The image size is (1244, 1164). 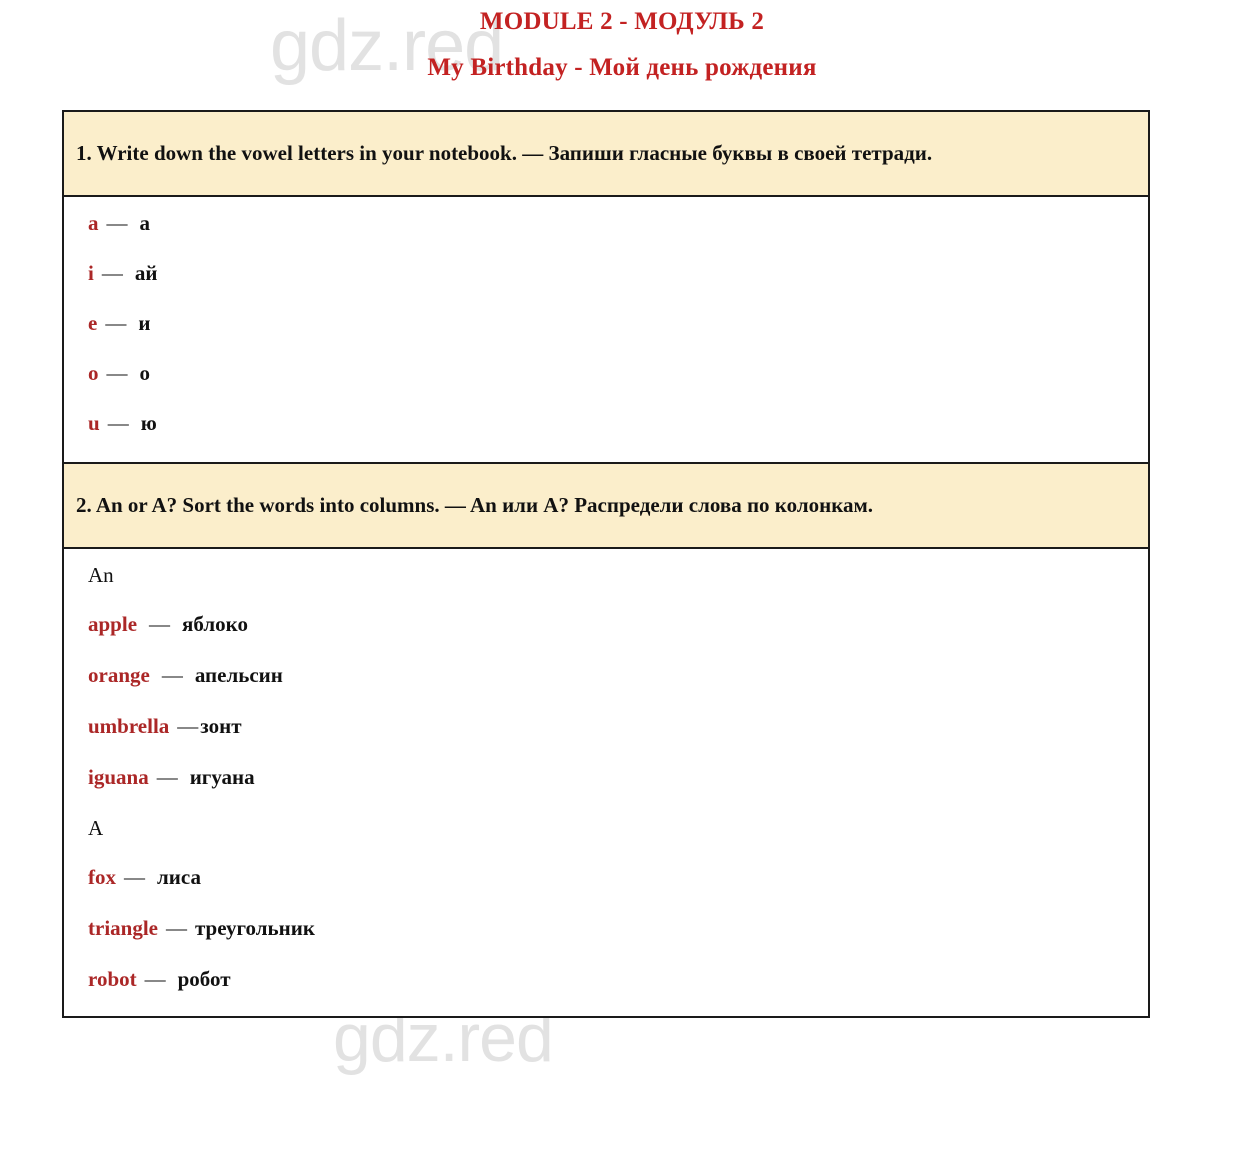 What do you see at coordinates (238, 674) in the screenshot?
I see `answer-term-ru: апельсин` at bounding box center [238, 674].